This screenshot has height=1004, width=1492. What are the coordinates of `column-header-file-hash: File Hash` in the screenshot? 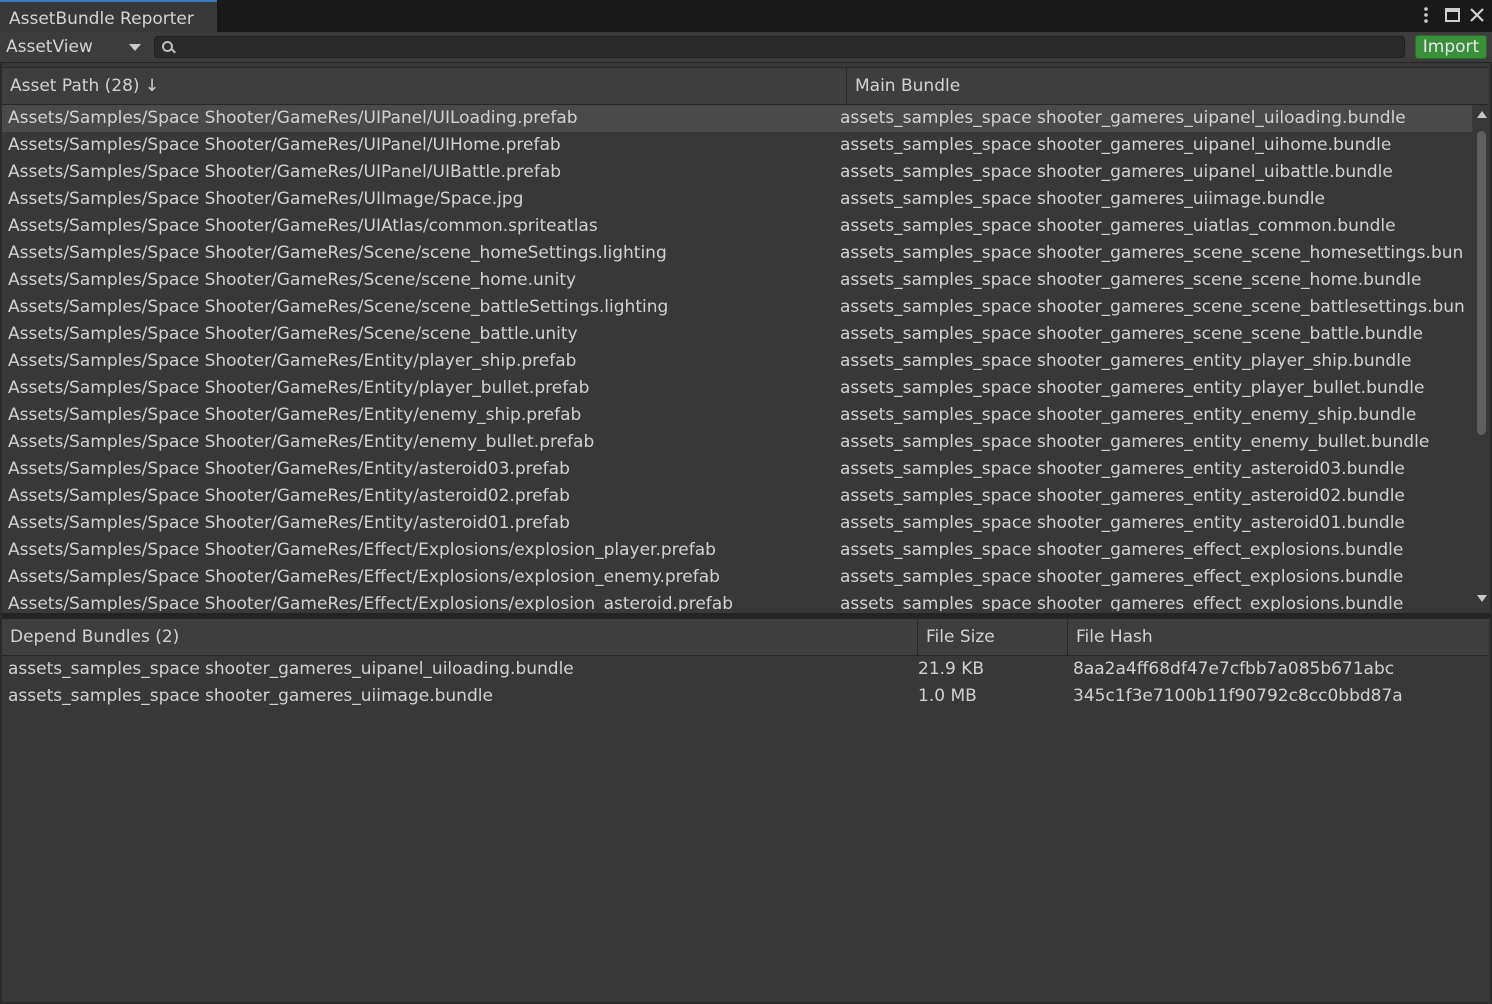 It's located at (1278, 637).